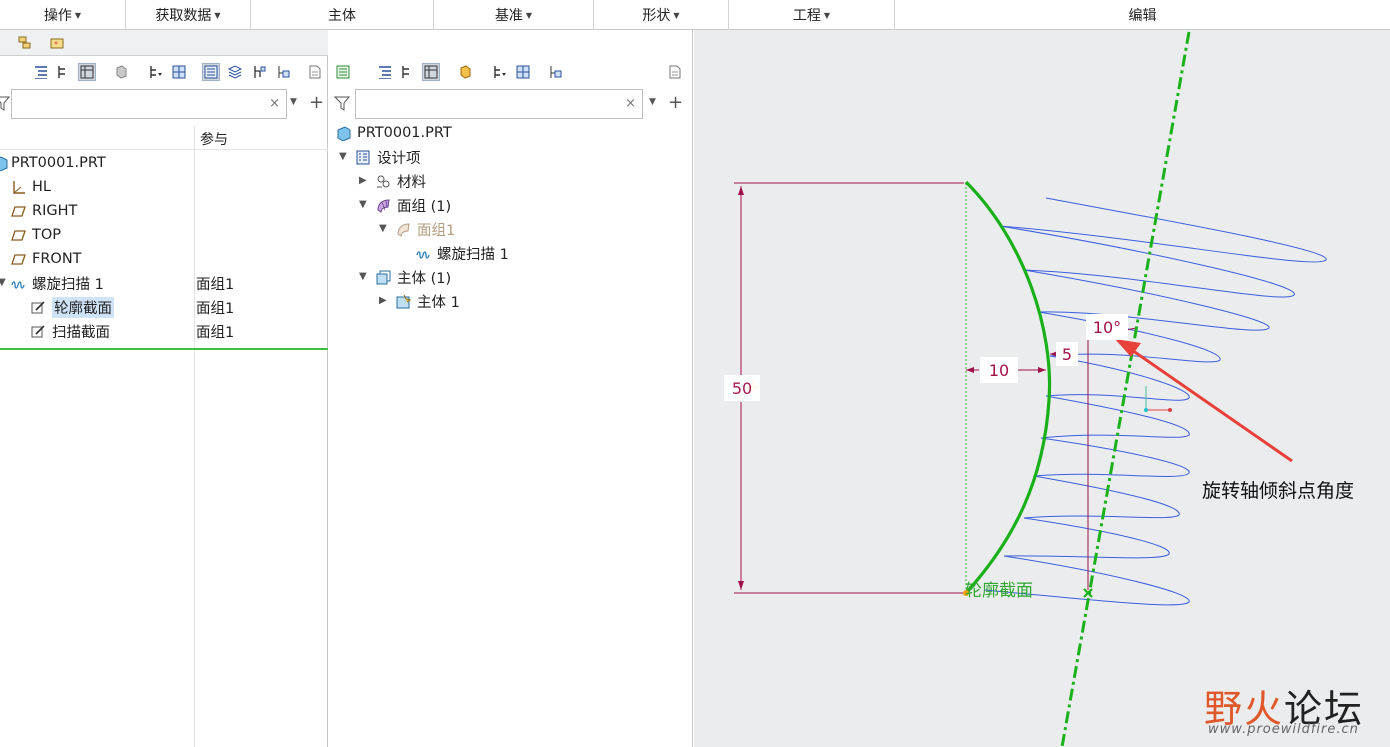 The width and height of the screenshot is (1390, 747). I want to click on detail-search-box: ×, so click(499, 104).